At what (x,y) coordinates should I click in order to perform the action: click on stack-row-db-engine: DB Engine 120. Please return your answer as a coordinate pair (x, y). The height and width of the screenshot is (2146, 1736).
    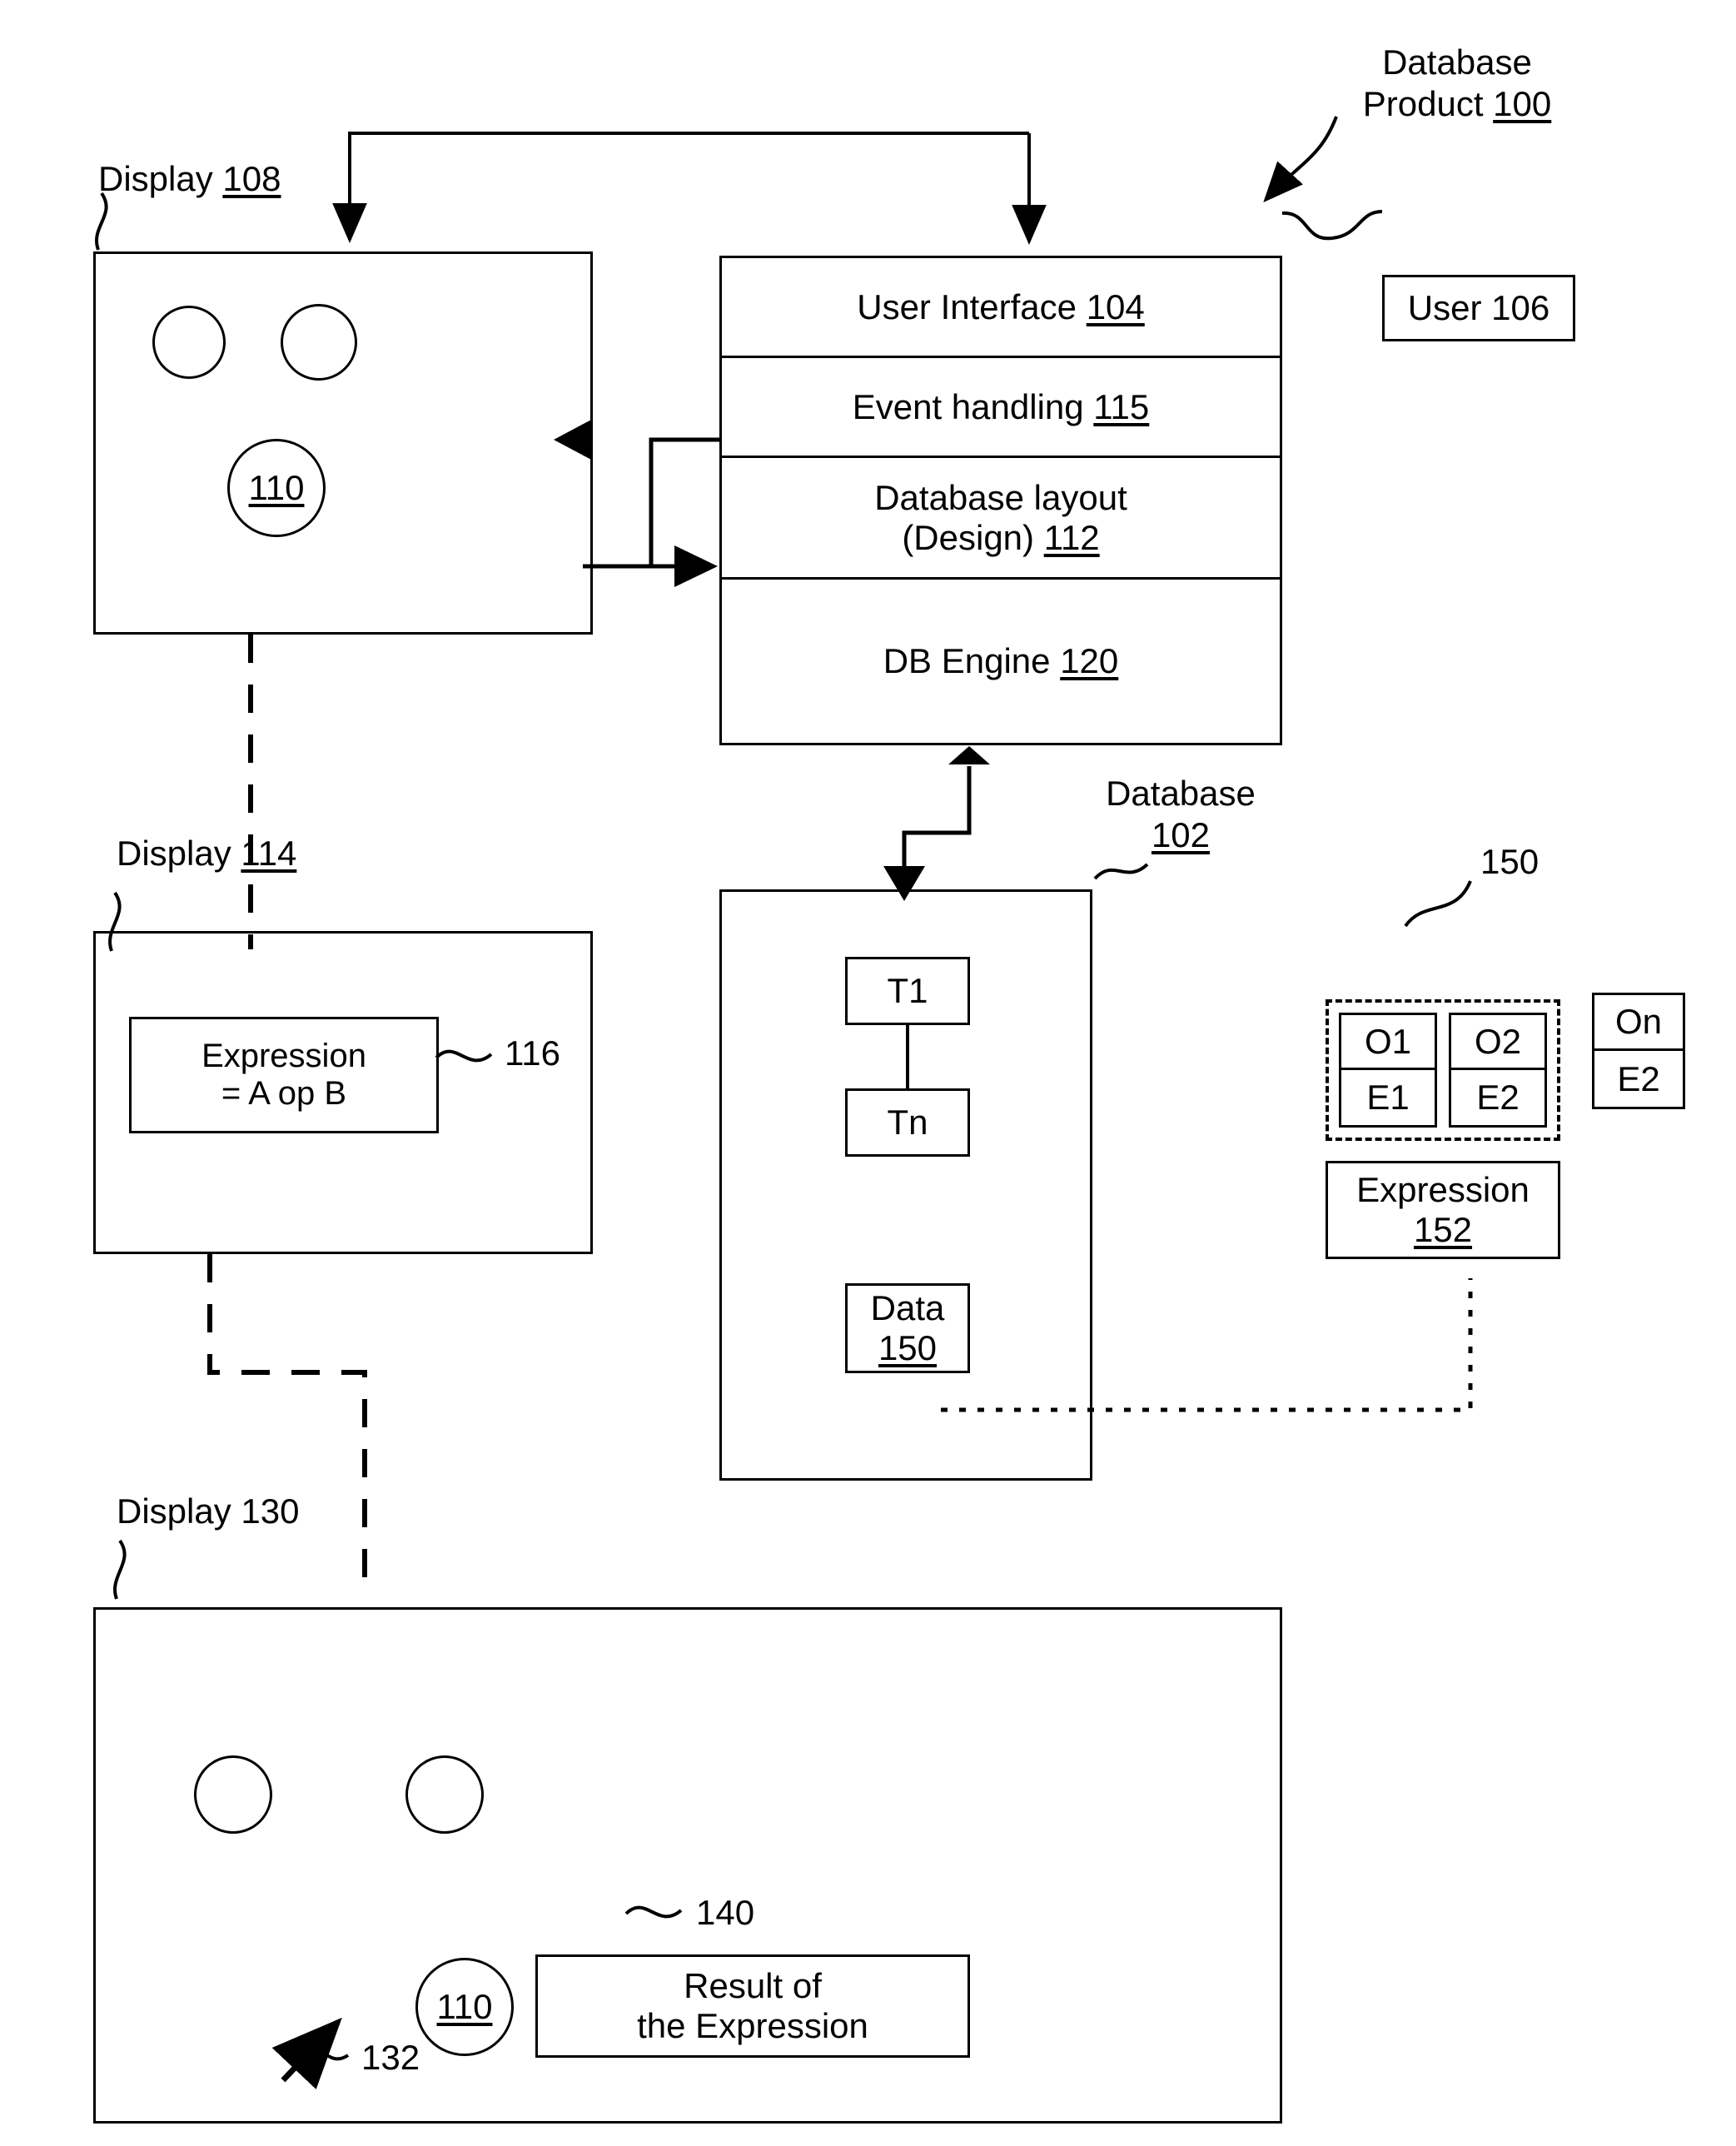
    Looking at the image, I should click on (1001, 661).